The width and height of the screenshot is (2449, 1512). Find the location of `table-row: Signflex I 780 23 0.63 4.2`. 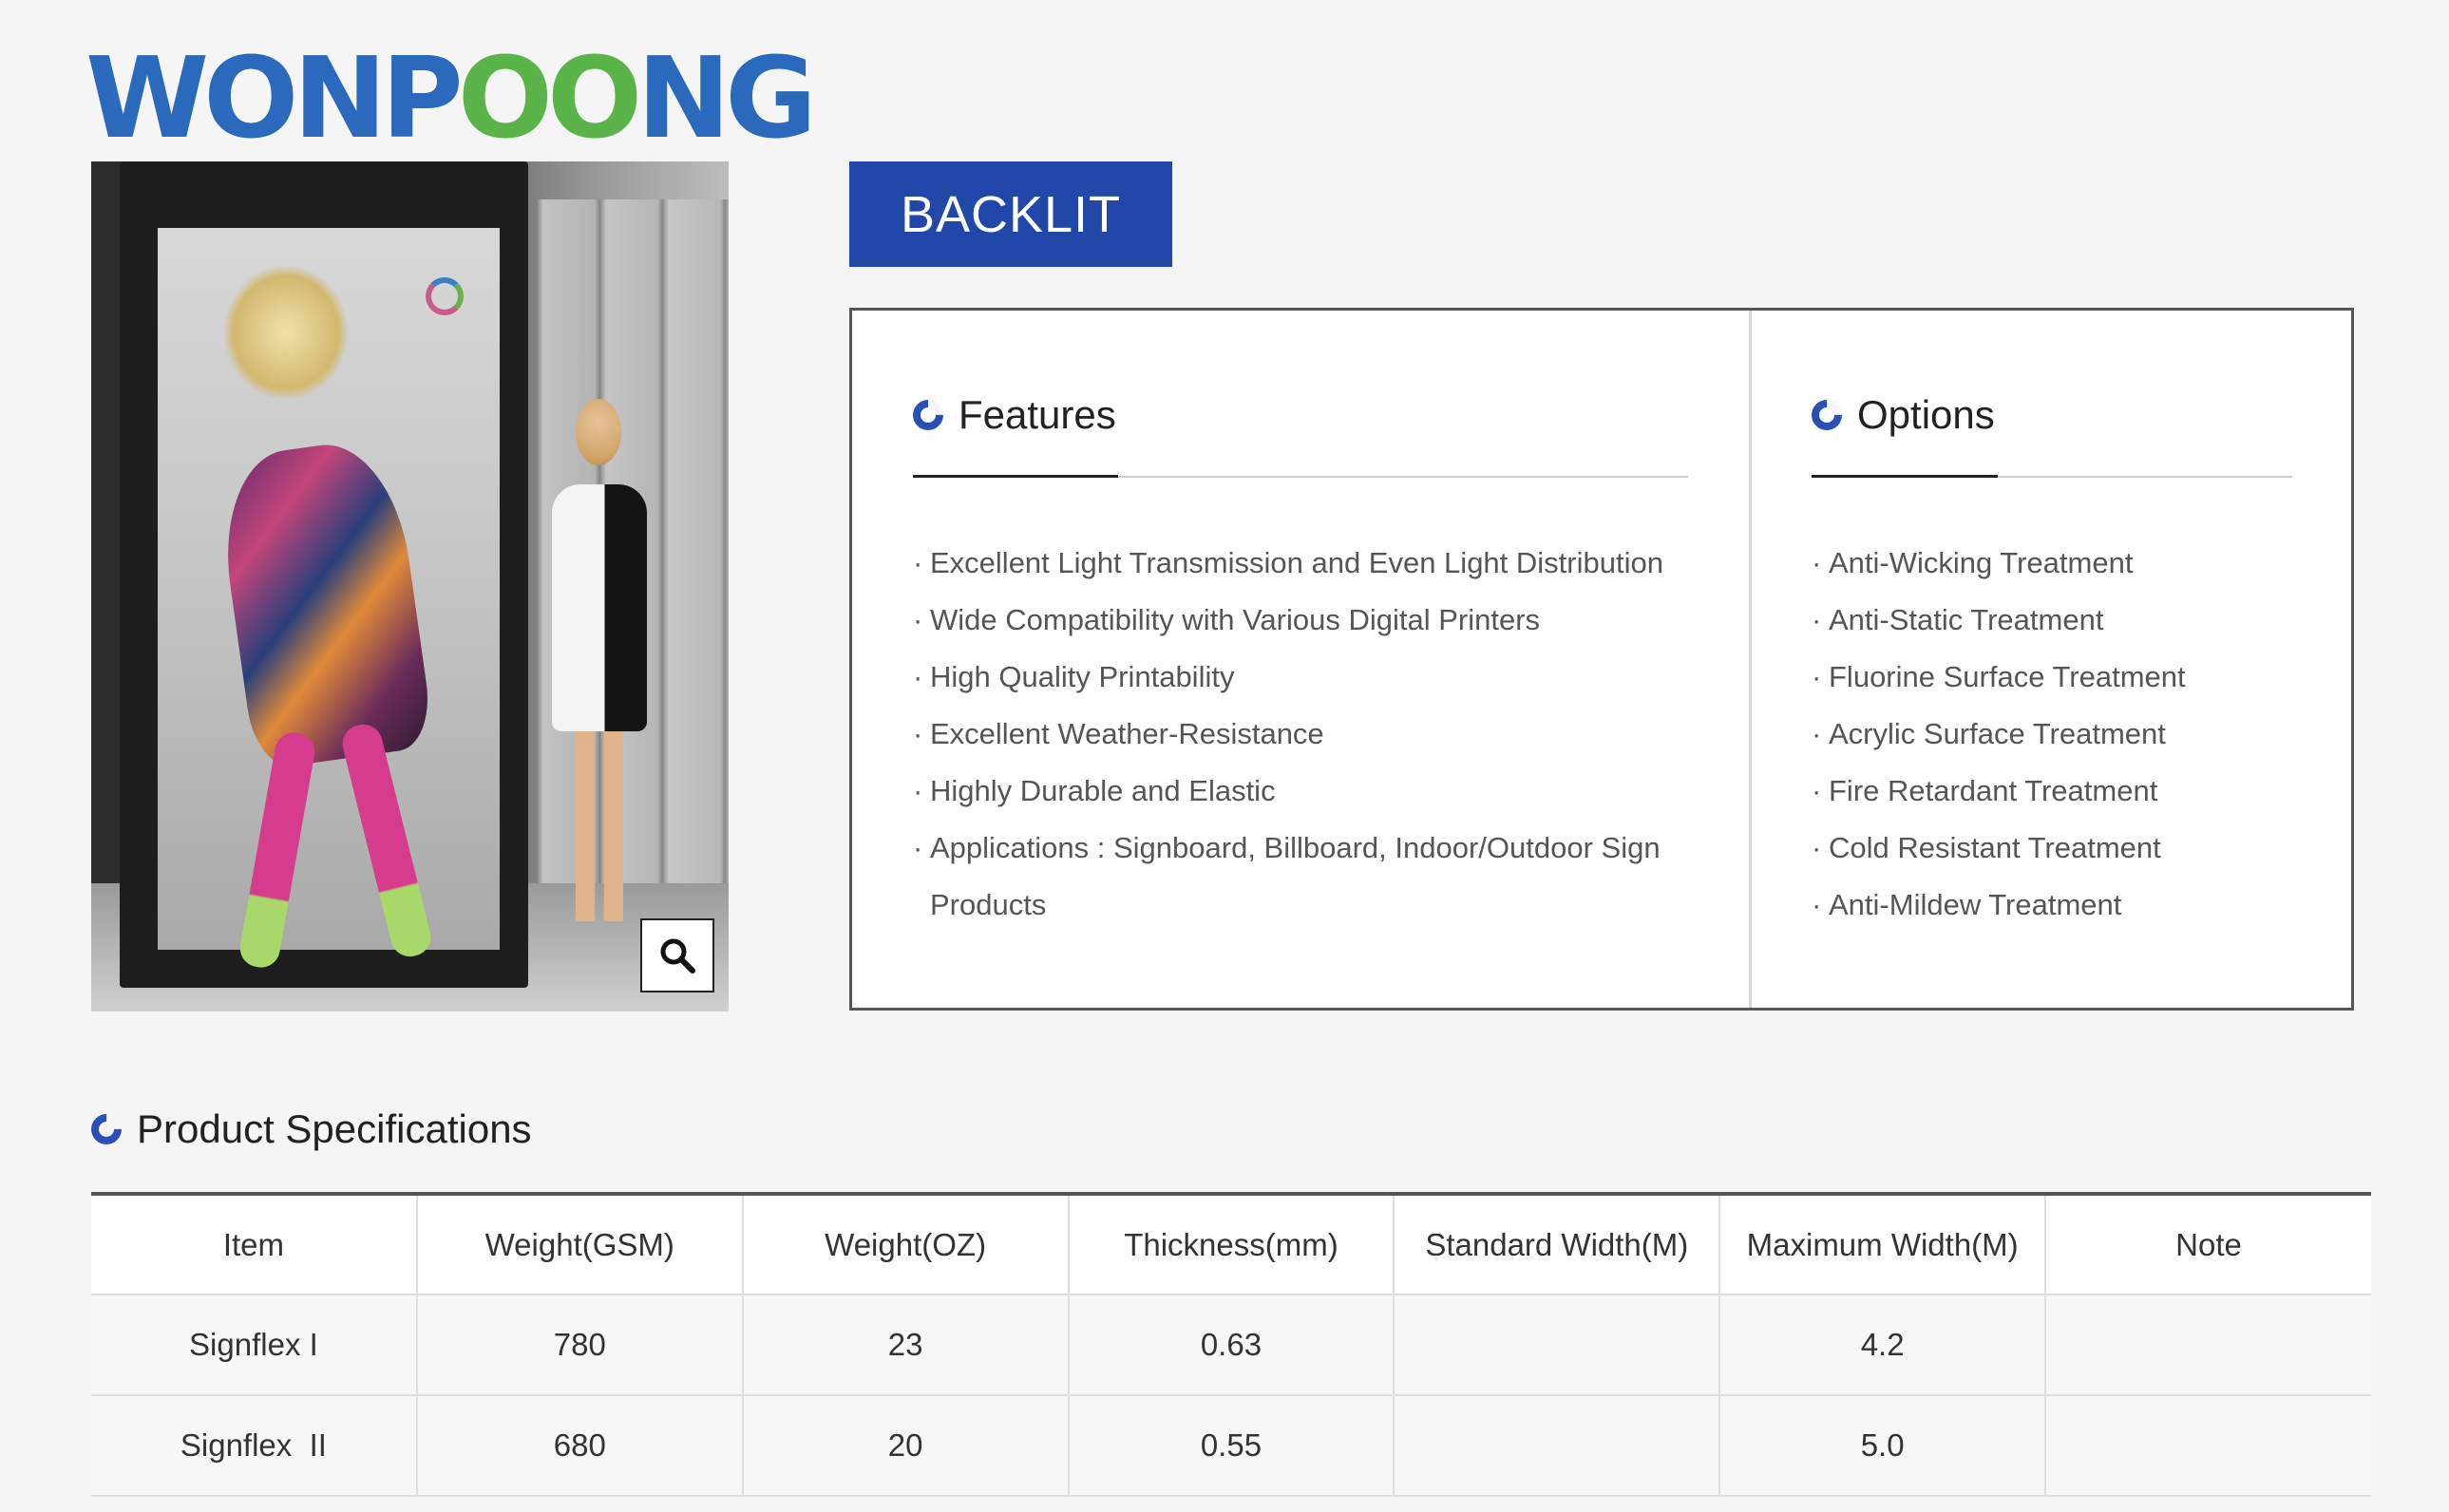

table-row: Signflex I 780 23 0.63 4.2 is located at coordinates (1231, 1345).